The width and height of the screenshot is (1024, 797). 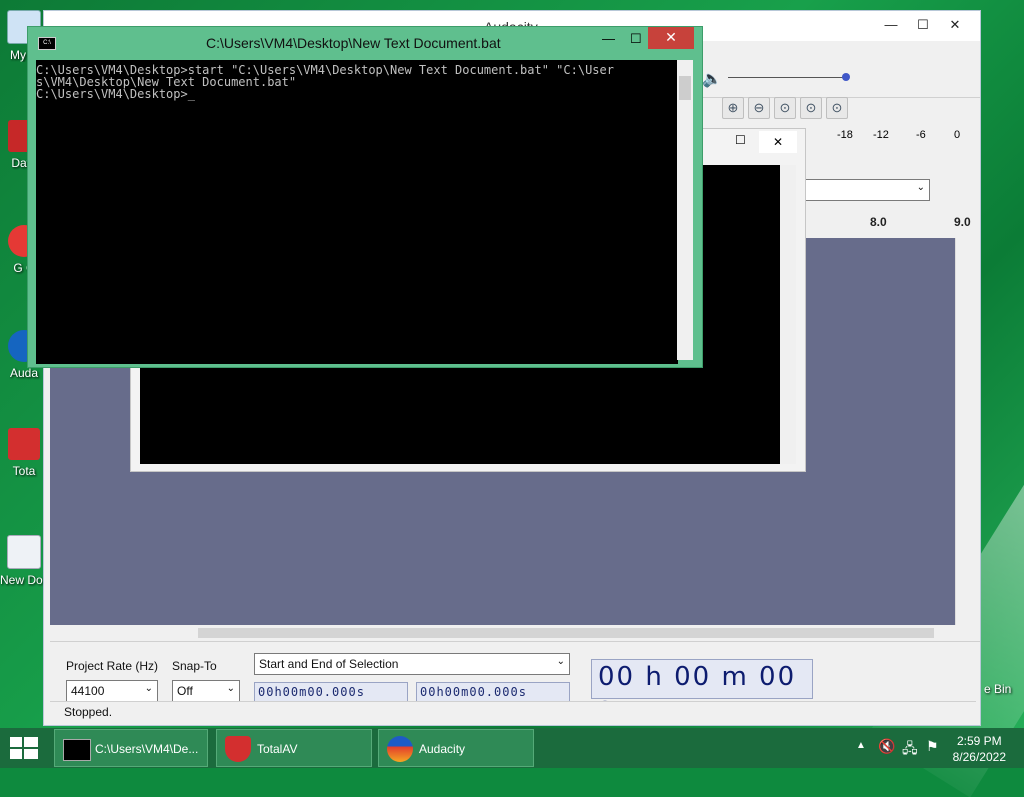 I want to click on slider-thumb, so click(x=846, y=77).